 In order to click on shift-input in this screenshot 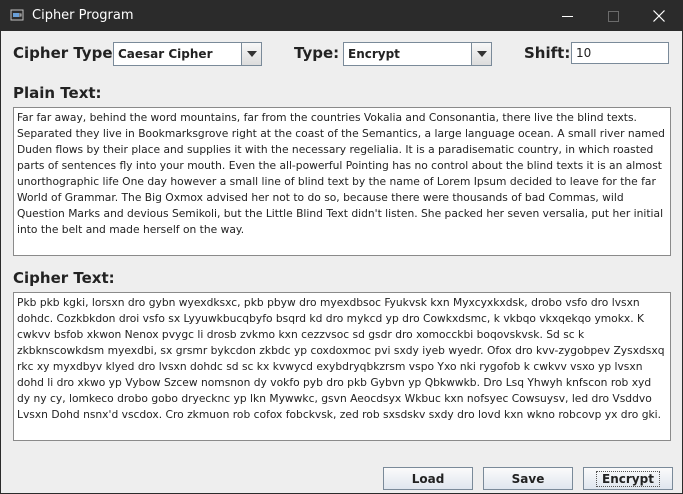, I will do `click(620, 53)`.